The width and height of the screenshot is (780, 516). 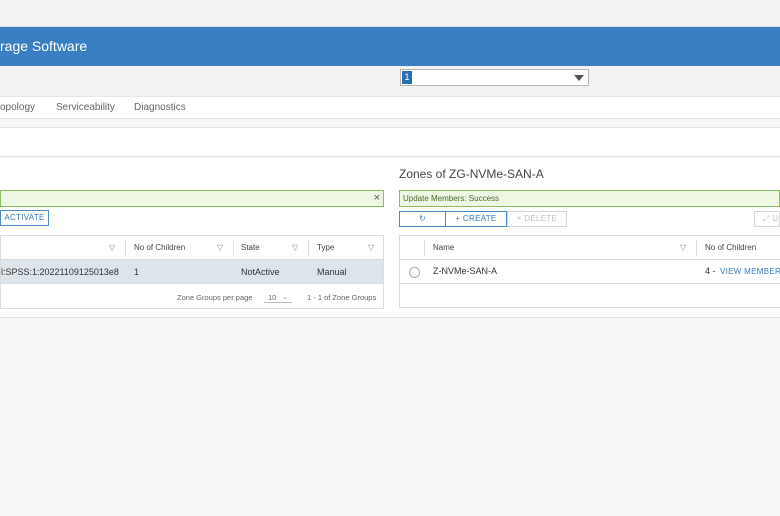 I want to click on per-page-value: 10, so click(x=272, y=297).